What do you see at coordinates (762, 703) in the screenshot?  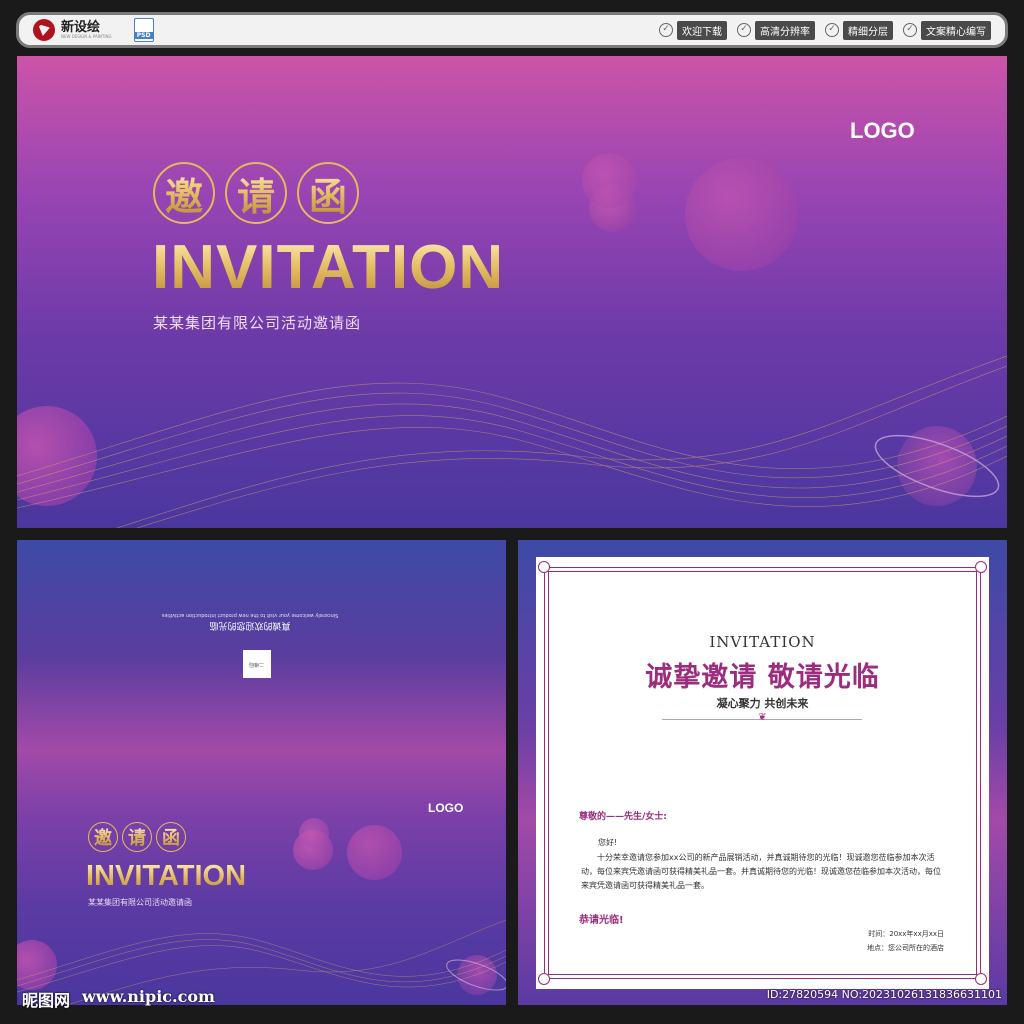 I see `letter-tagline: 凝心聚力 共创未来` at bounding box center [762, 703].